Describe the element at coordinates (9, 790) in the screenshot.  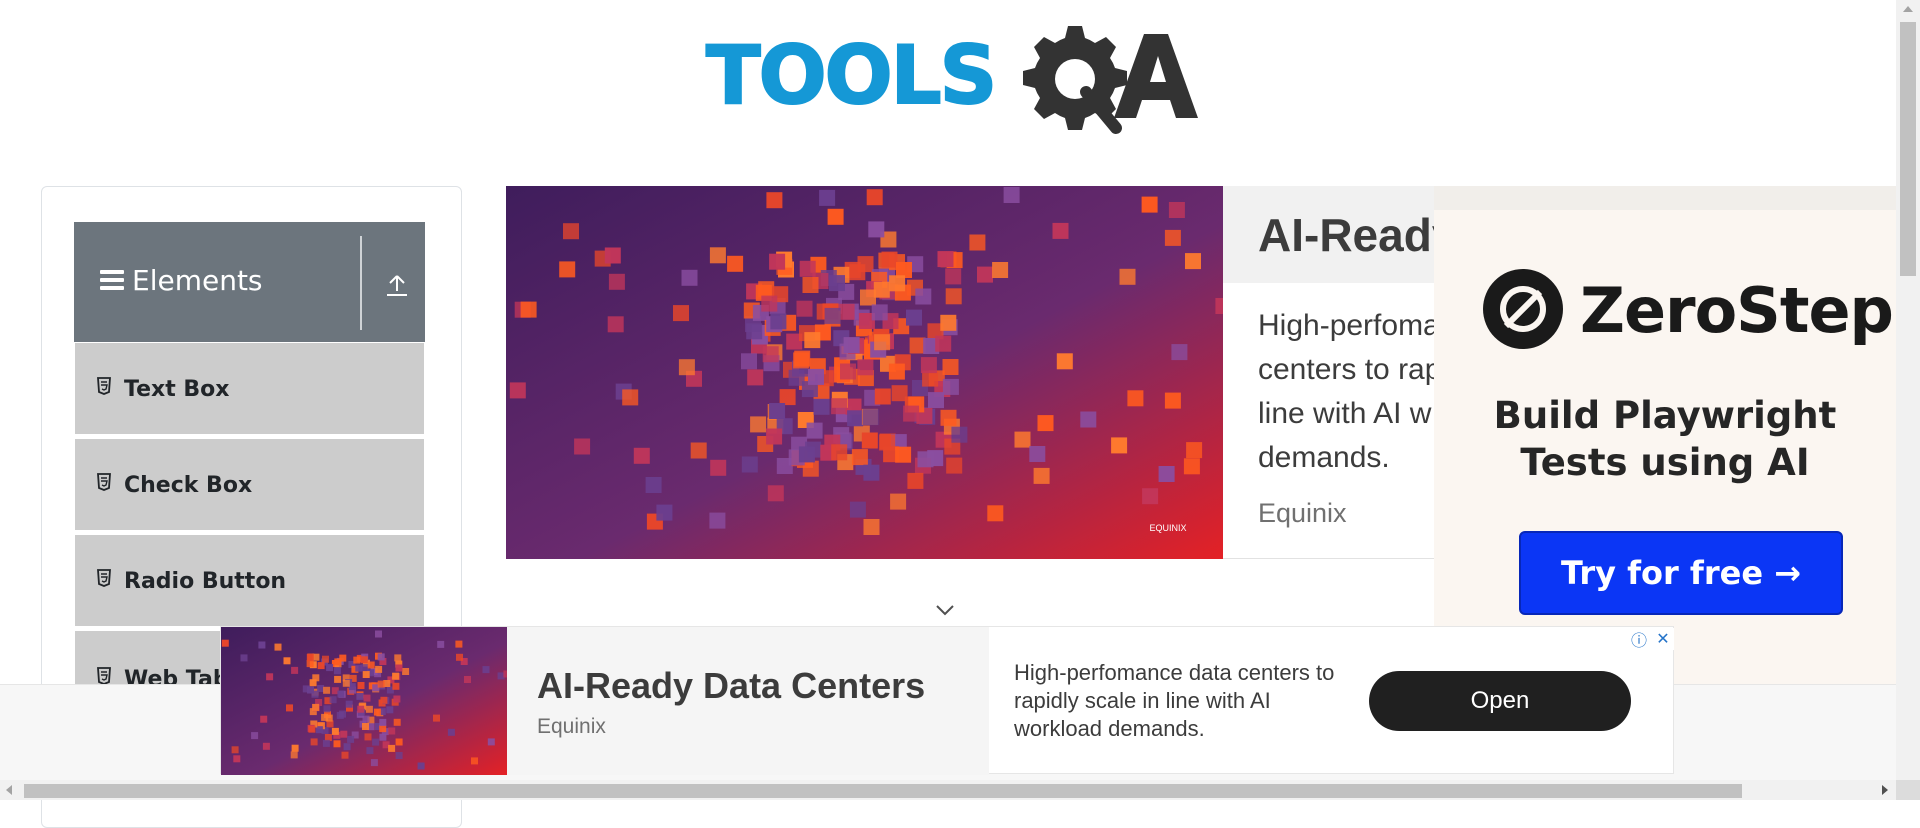
I see `scroll-left-icon` at that location.